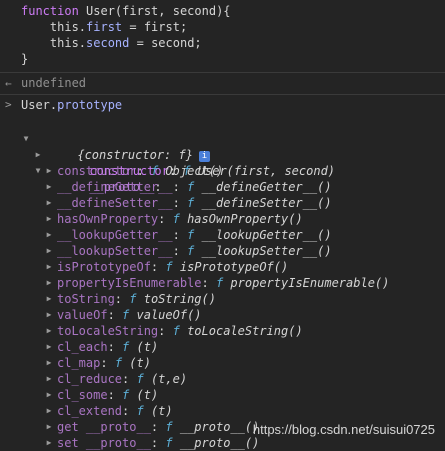 This screenshot has height=451, width=445. What do you see at coordinates (82, 395) in the screenshot?
I see `tree-key: cl_some` at bounding box center [82, 395].